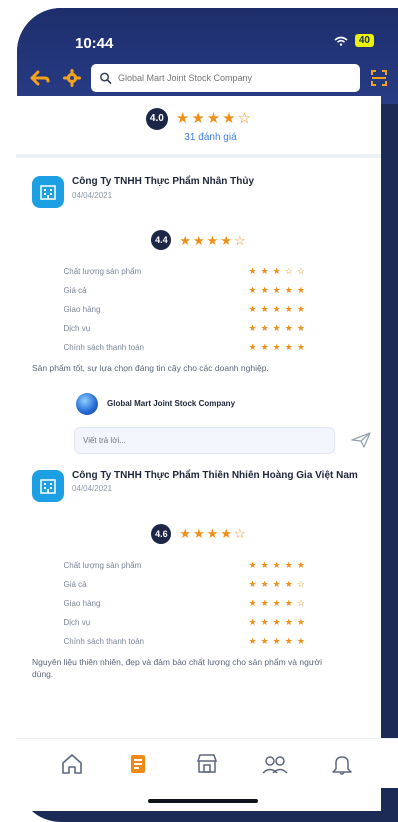 This screenshot has width=398, height=822. What do you see at coordinates (106, 78) in the screenshot?
I see `search-icon` at bounding box center [106, 78].